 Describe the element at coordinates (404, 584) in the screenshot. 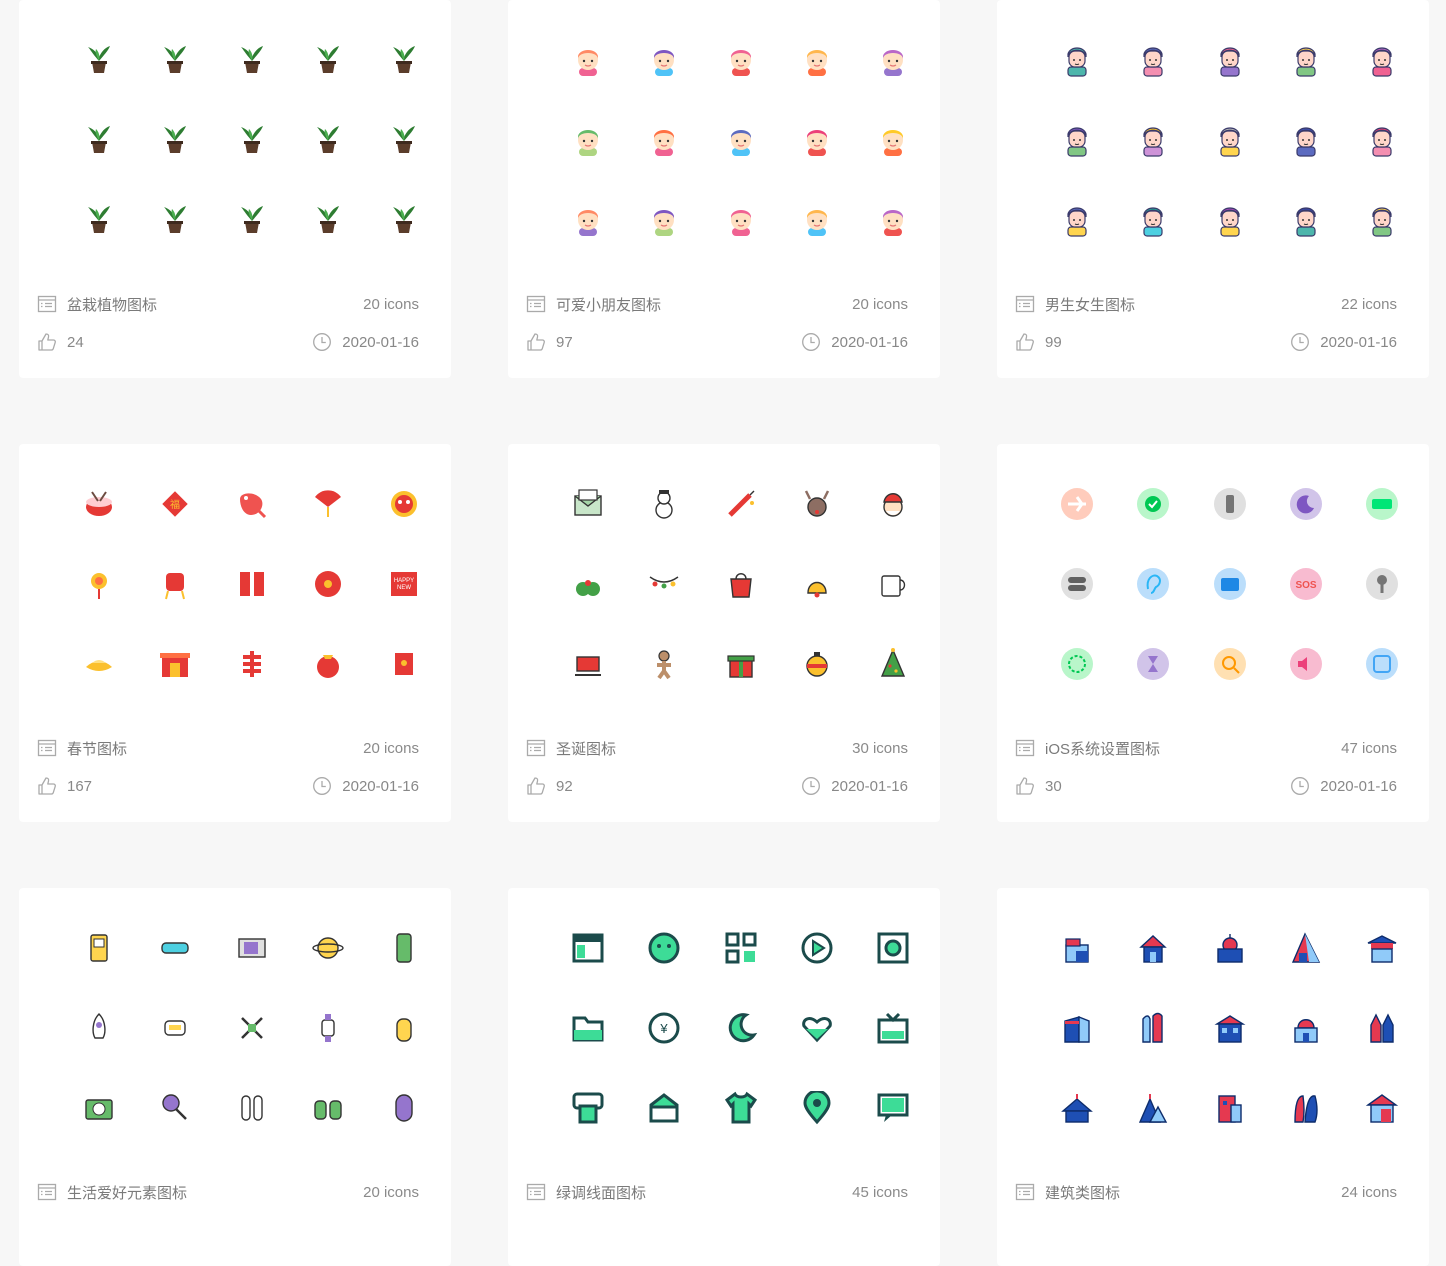

I see `spring-festival-icon: HAPPY NEW` at that location.